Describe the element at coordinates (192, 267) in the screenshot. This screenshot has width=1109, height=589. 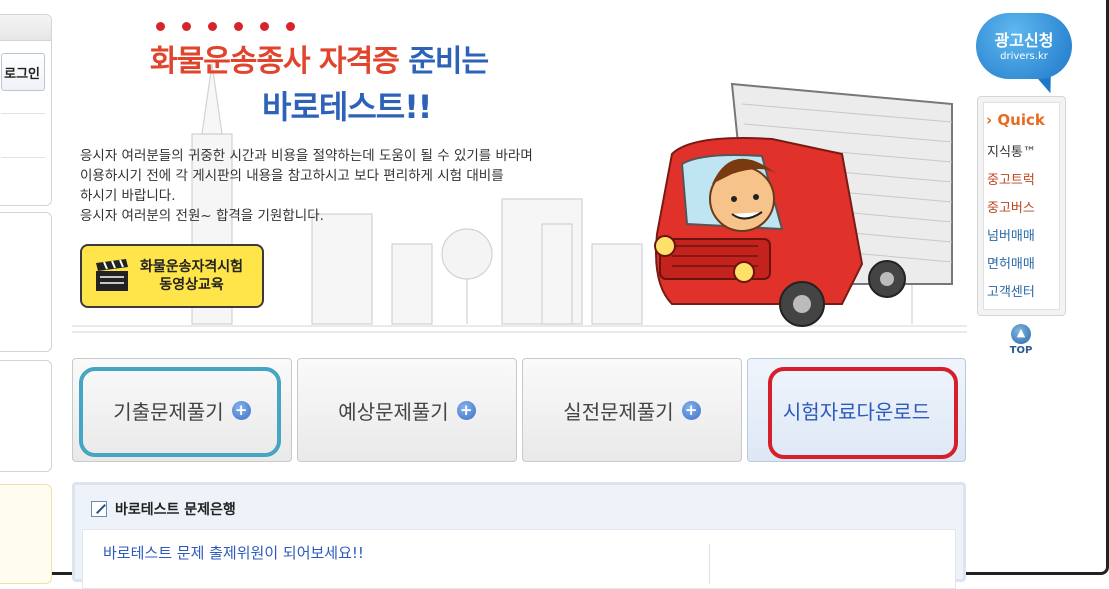
I see `video-button-line1: 화물운송자격시험` at that location.